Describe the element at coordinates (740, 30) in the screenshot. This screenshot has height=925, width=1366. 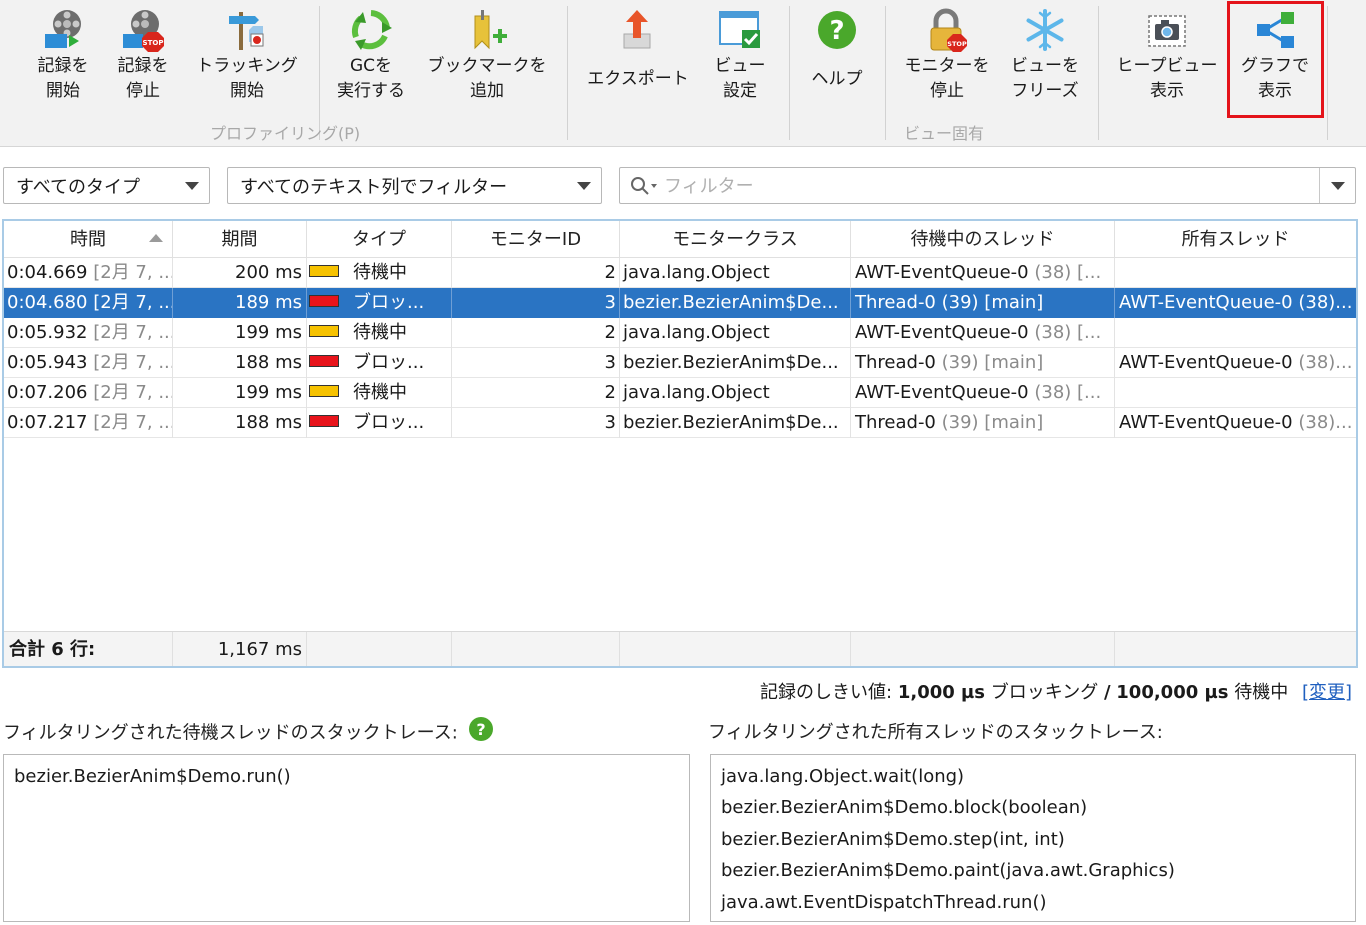
I see `view-settings-check-icon` at that location.